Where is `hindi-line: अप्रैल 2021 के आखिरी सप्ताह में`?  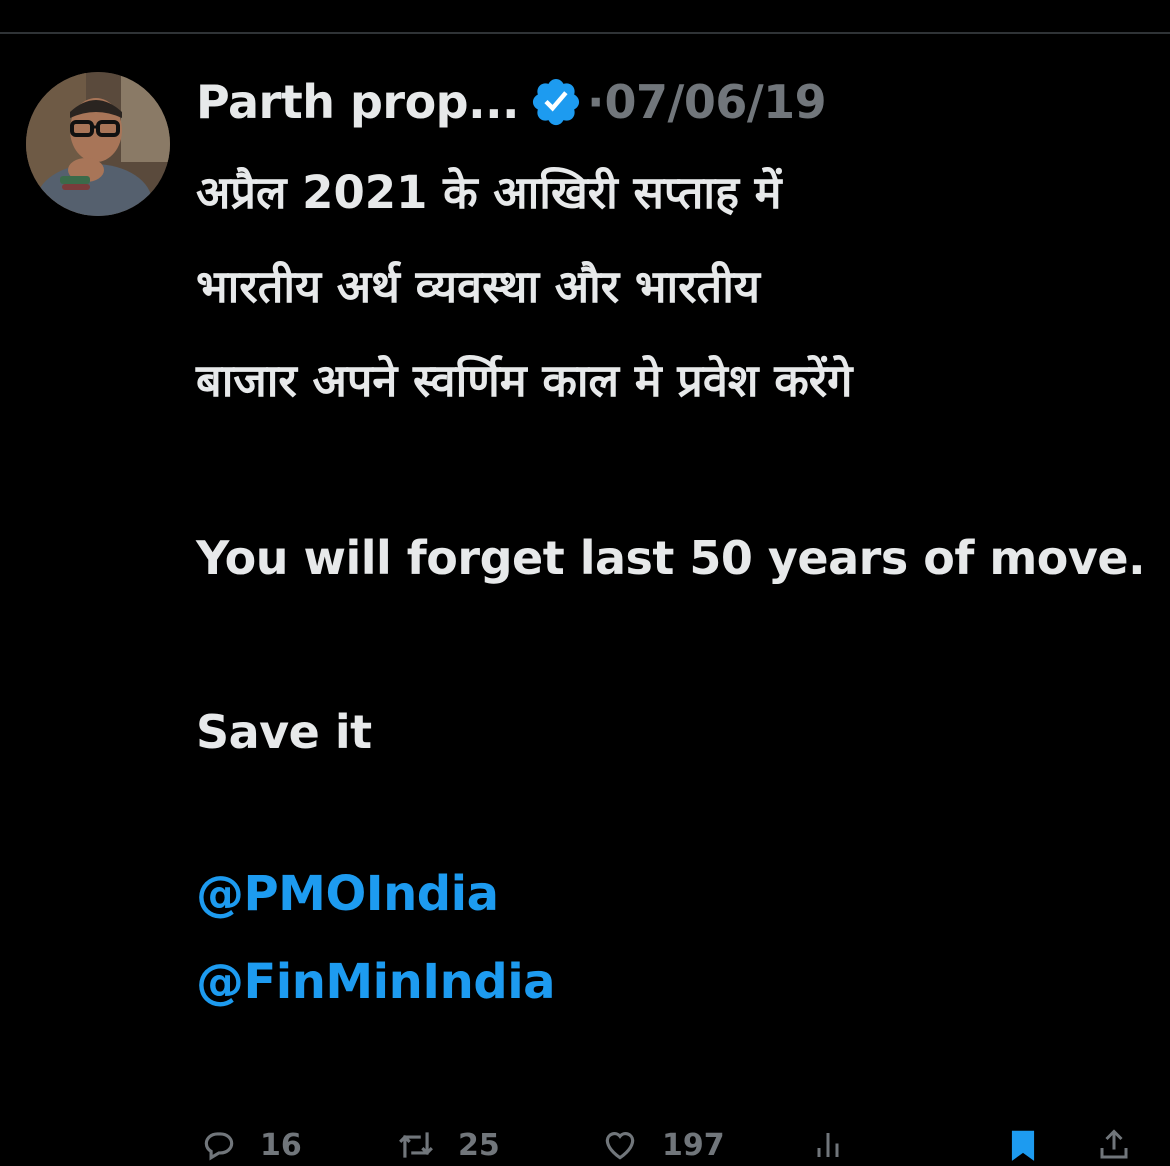
hindi-line: अप्रैल 2021 के आखिरी सप्ताह में is located at coordinates (489, 192).